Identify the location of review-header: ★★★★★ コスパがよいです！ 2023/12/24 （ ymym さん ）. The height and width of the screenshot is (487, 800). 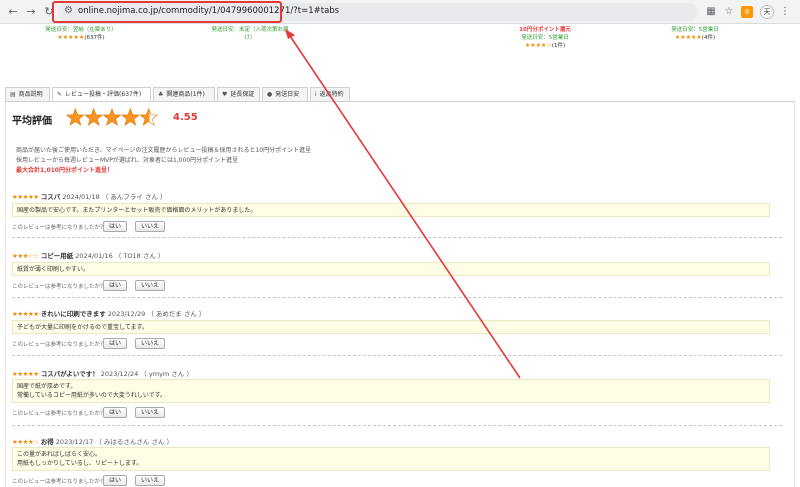
(102, 373).